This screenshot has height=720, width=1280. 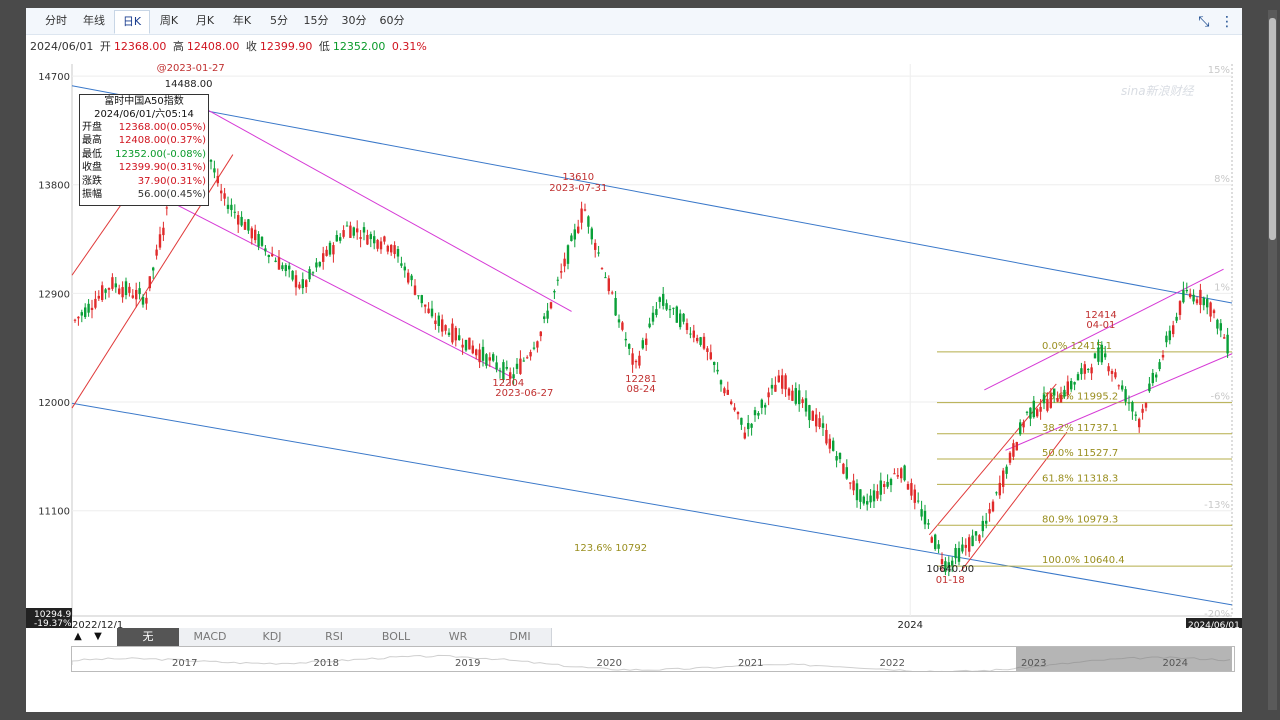 I want to click on page-scrollbar, so click(x=1272, y=360).